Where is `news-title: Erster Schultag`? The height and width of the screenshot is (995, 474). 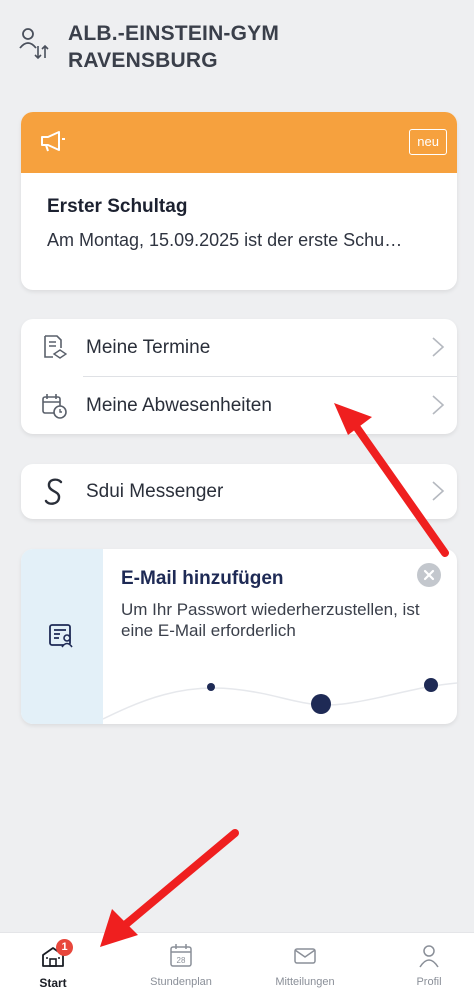
news-title: Erster Schultag is located at coordinates (117, 206).